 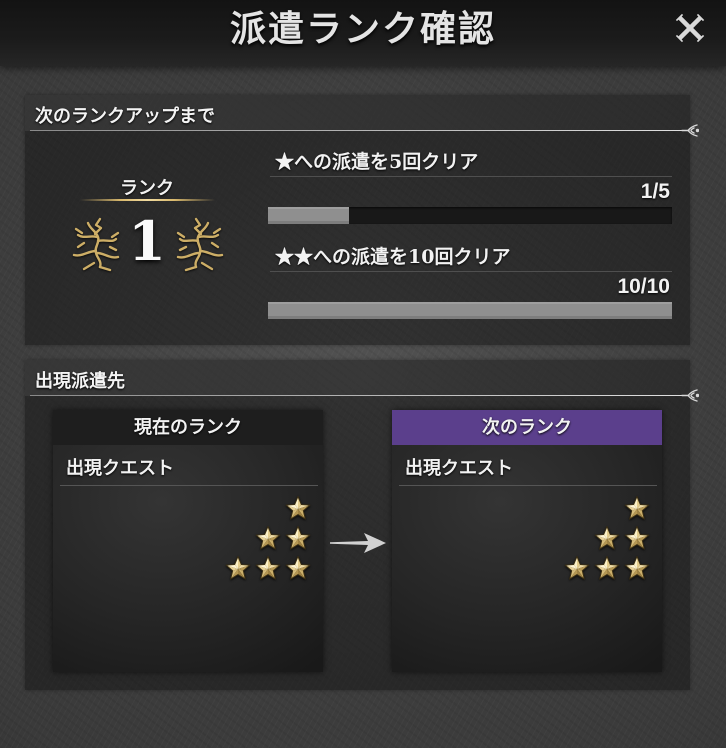 I want to click on current-rank-card: 現在のランク 出現クエスト, so click(x=188, y=541).